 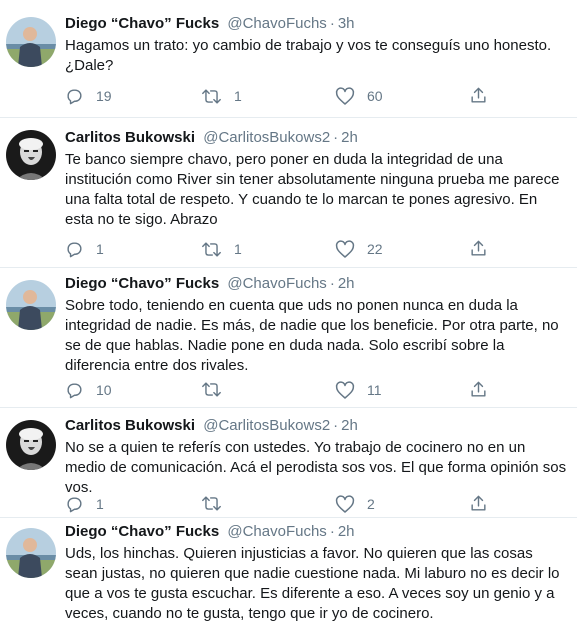 What do you see at coordinates (285, 97) in the screenshot?
I see `tweet-actions: 19 1 60` at bounding box center [285, 97].